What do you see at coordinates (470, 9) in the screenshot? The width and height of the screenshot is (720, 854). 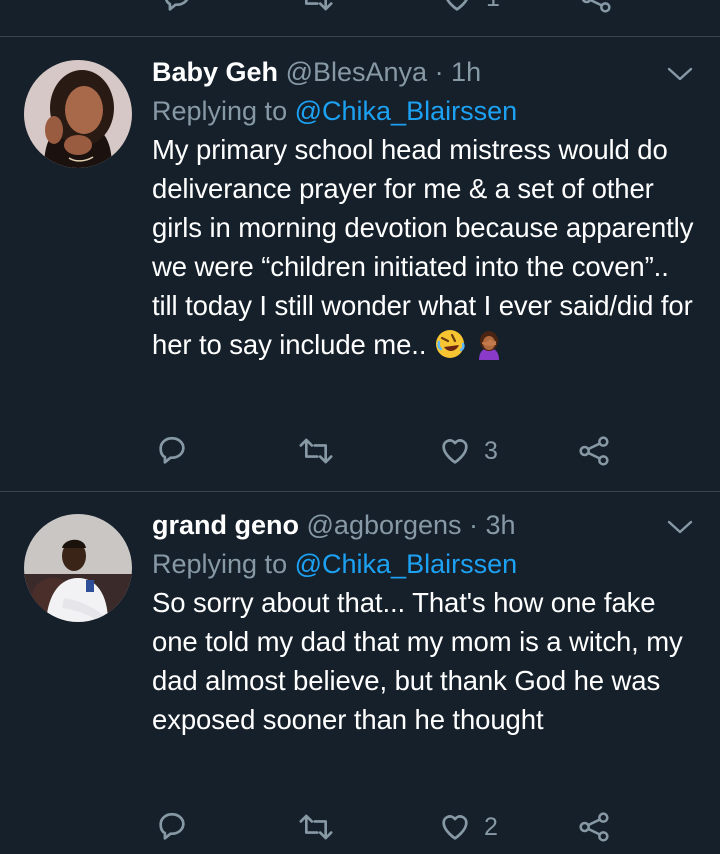 I see `like-button: 1` at bounding box center [470, 9].